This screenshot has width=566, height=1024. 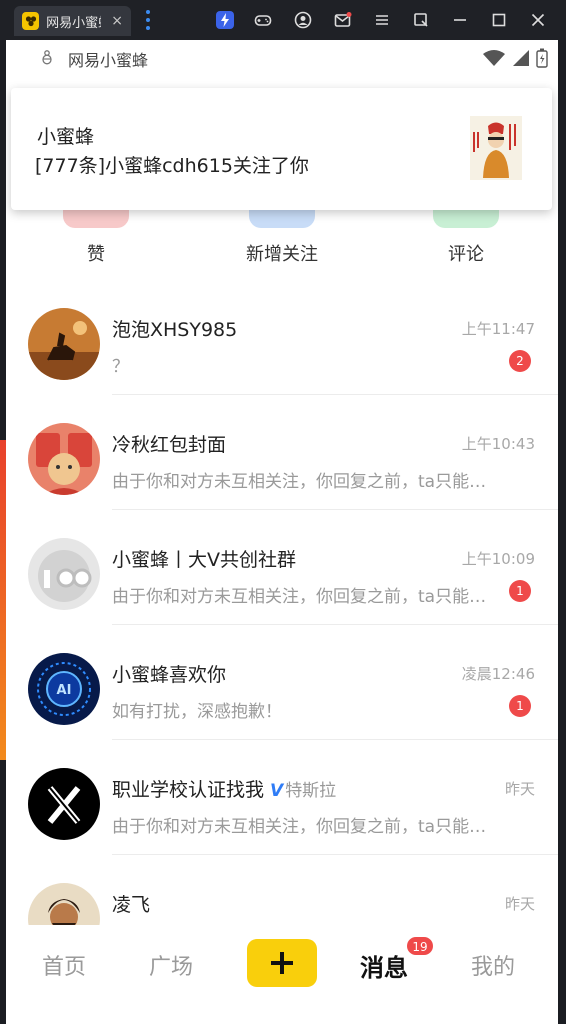 What do you see at coordinates (169, 445) in the screenshot?
I see `contact-name: 冷秋红包封面` at bounding box center [169, 445].